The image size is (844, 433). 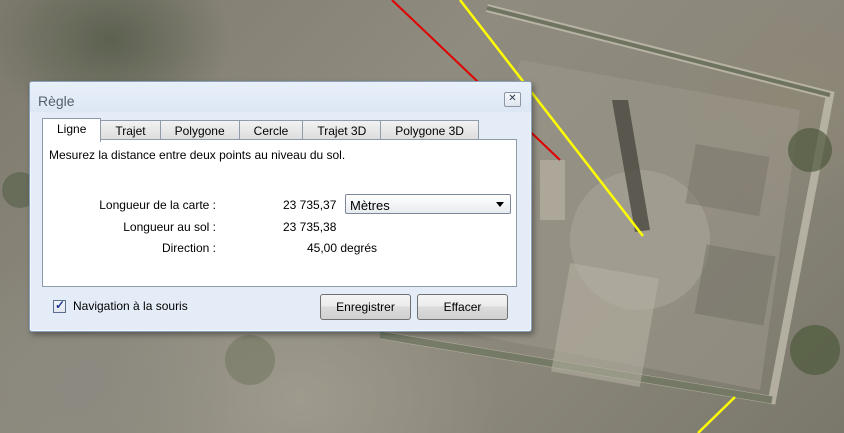 I want to click on direction-label: Direction :, so click(x=188, y=248).